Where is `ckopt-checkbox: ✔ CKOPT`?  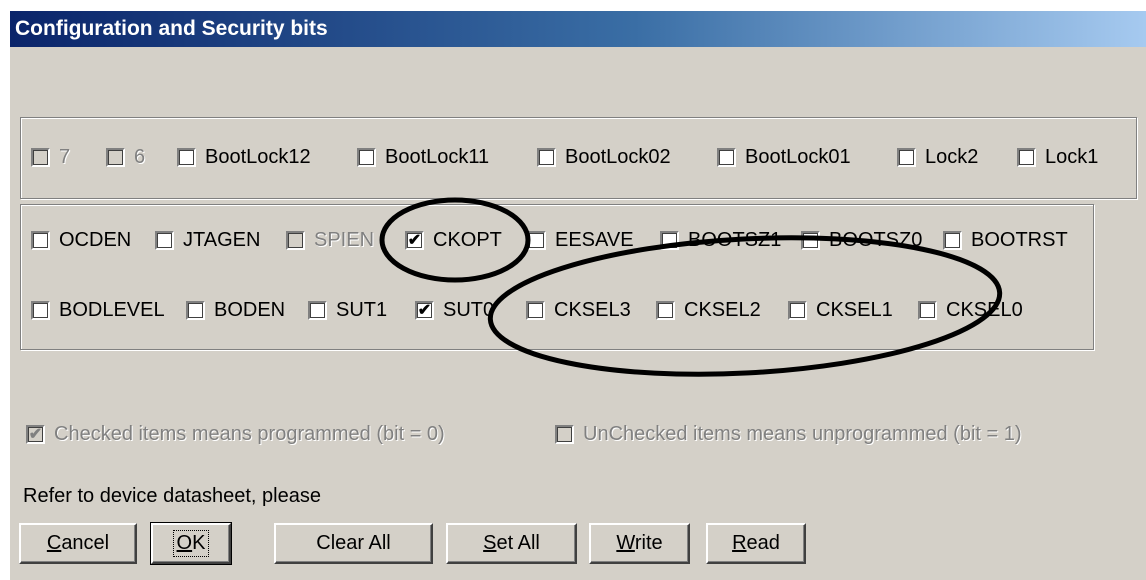 ckopt-checkbox: ✔ CKOPT is located at coordinates (453, 240).